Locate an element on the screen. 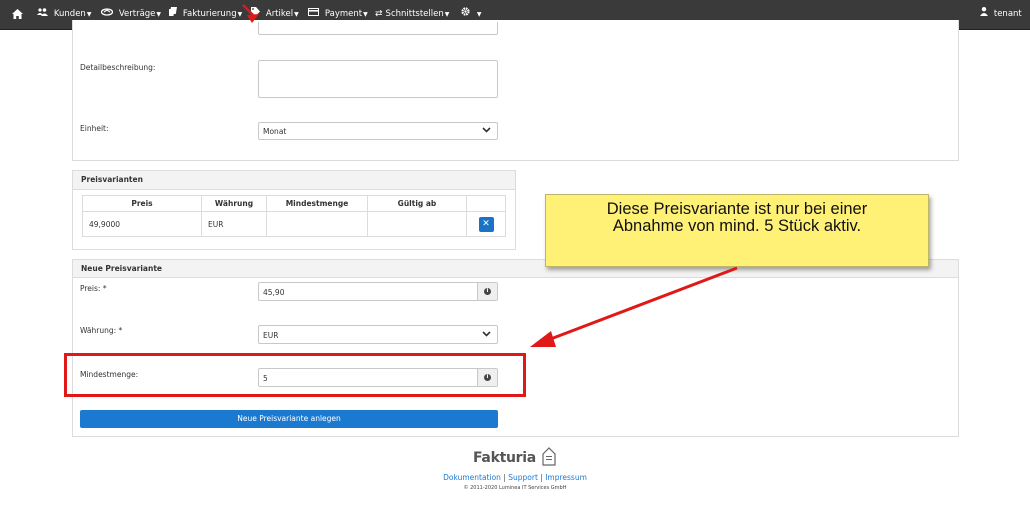 Image resolution: width=1030 pixels, height=508 pixels. callout-arrow-head is located at coordinates (543, 339).